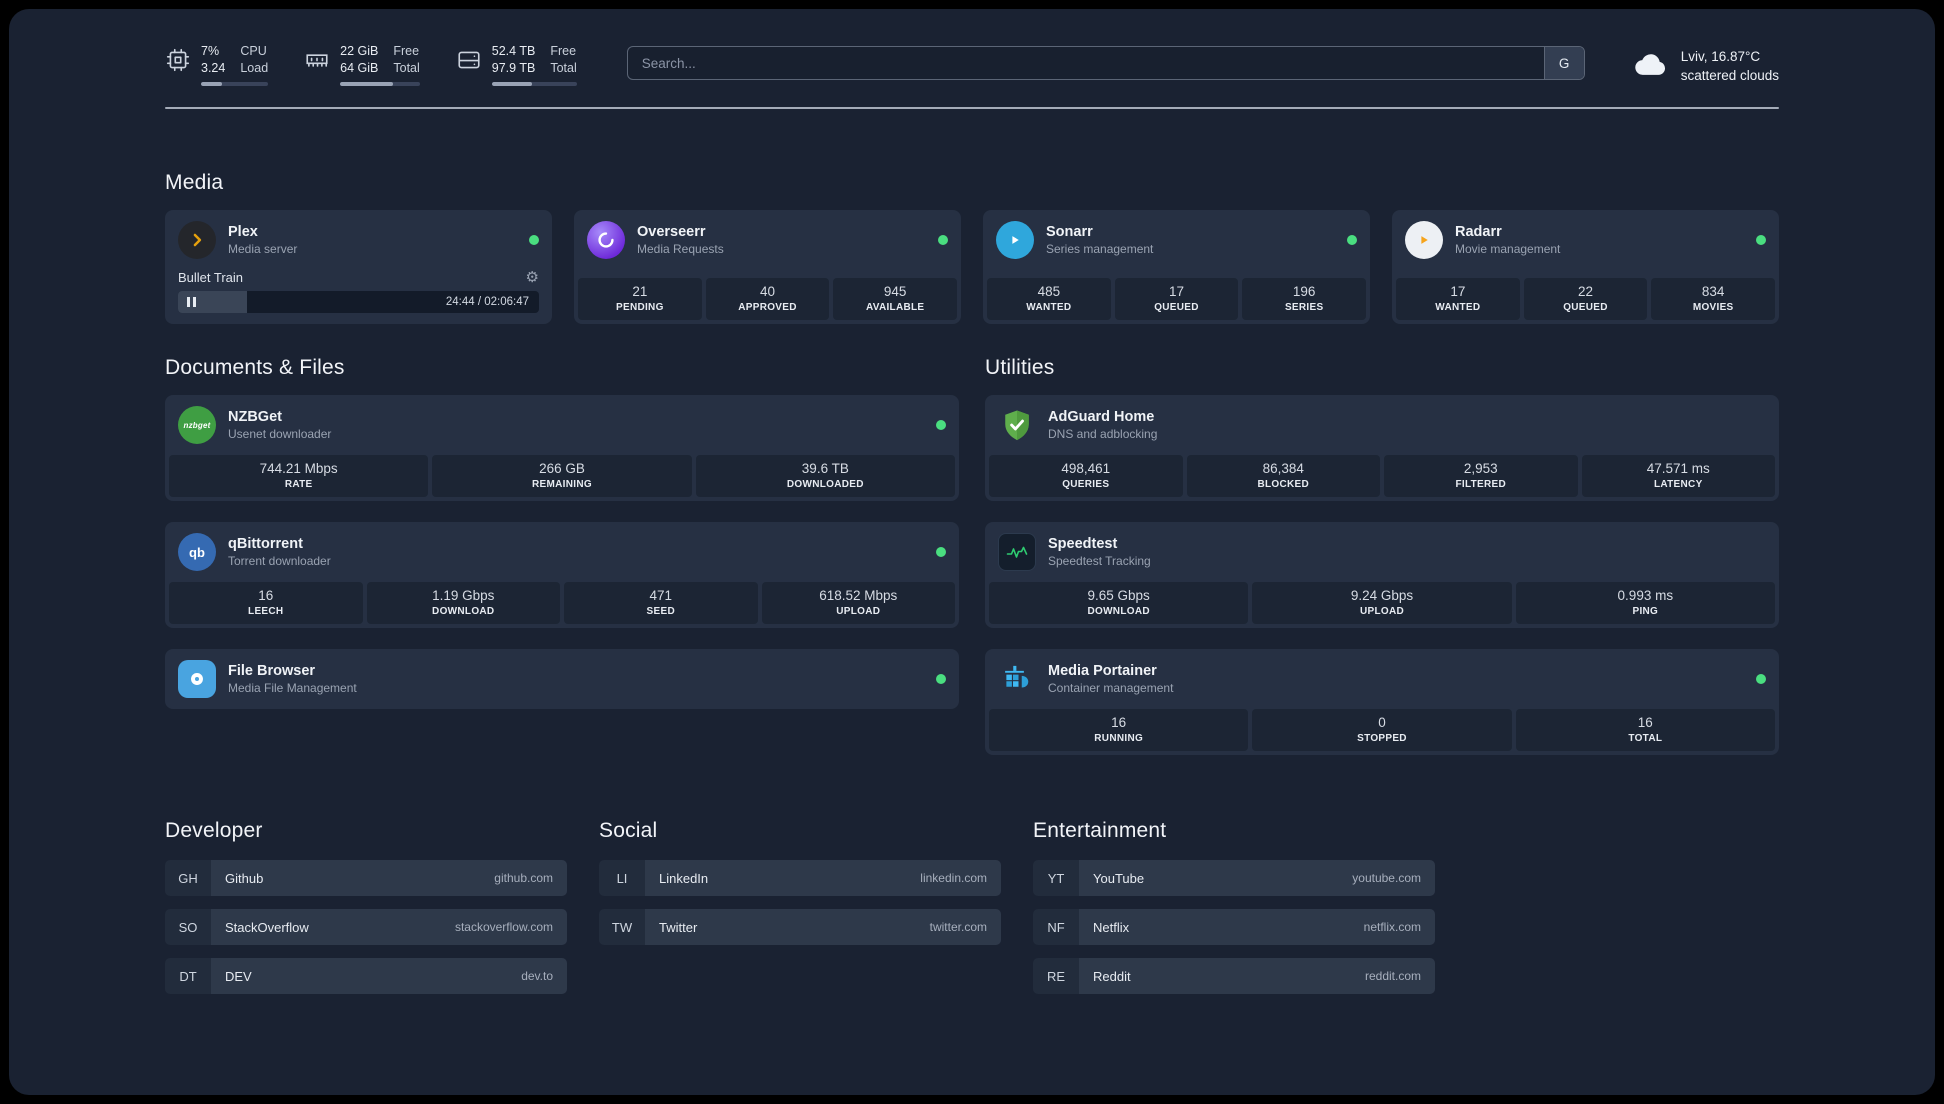 The height and width of the screenshot is (1104, 1944). What do you see at coordinates (1099, 561) in the screenshot?
I see `service-description: Speedtest Tracking` at bounding box center [1099, 561].